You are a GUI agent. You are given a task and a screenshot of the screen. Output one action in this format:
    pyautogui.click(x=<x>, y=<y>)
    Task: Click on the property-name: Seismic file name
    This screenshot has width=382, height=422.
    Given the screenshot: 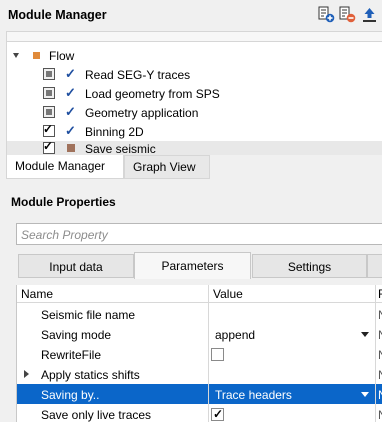 What is the action you would take?
    pyautogui.click(x=88, y=315)
    